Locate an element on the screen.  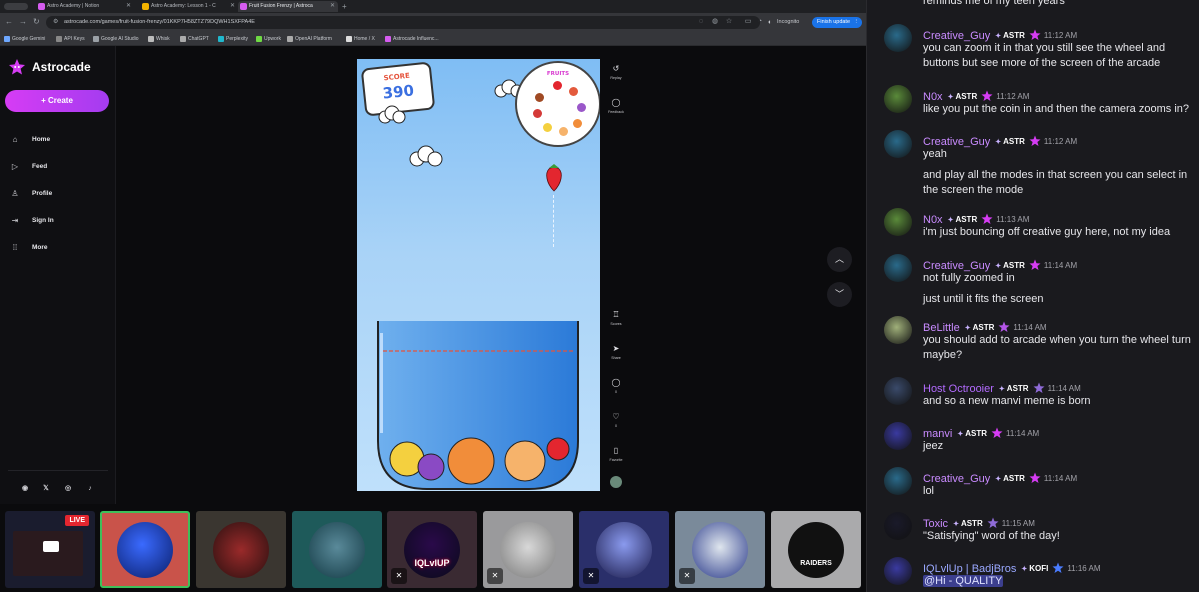
participant-tile: IQLvlUP ✕ is located at coordinates (432, 549).